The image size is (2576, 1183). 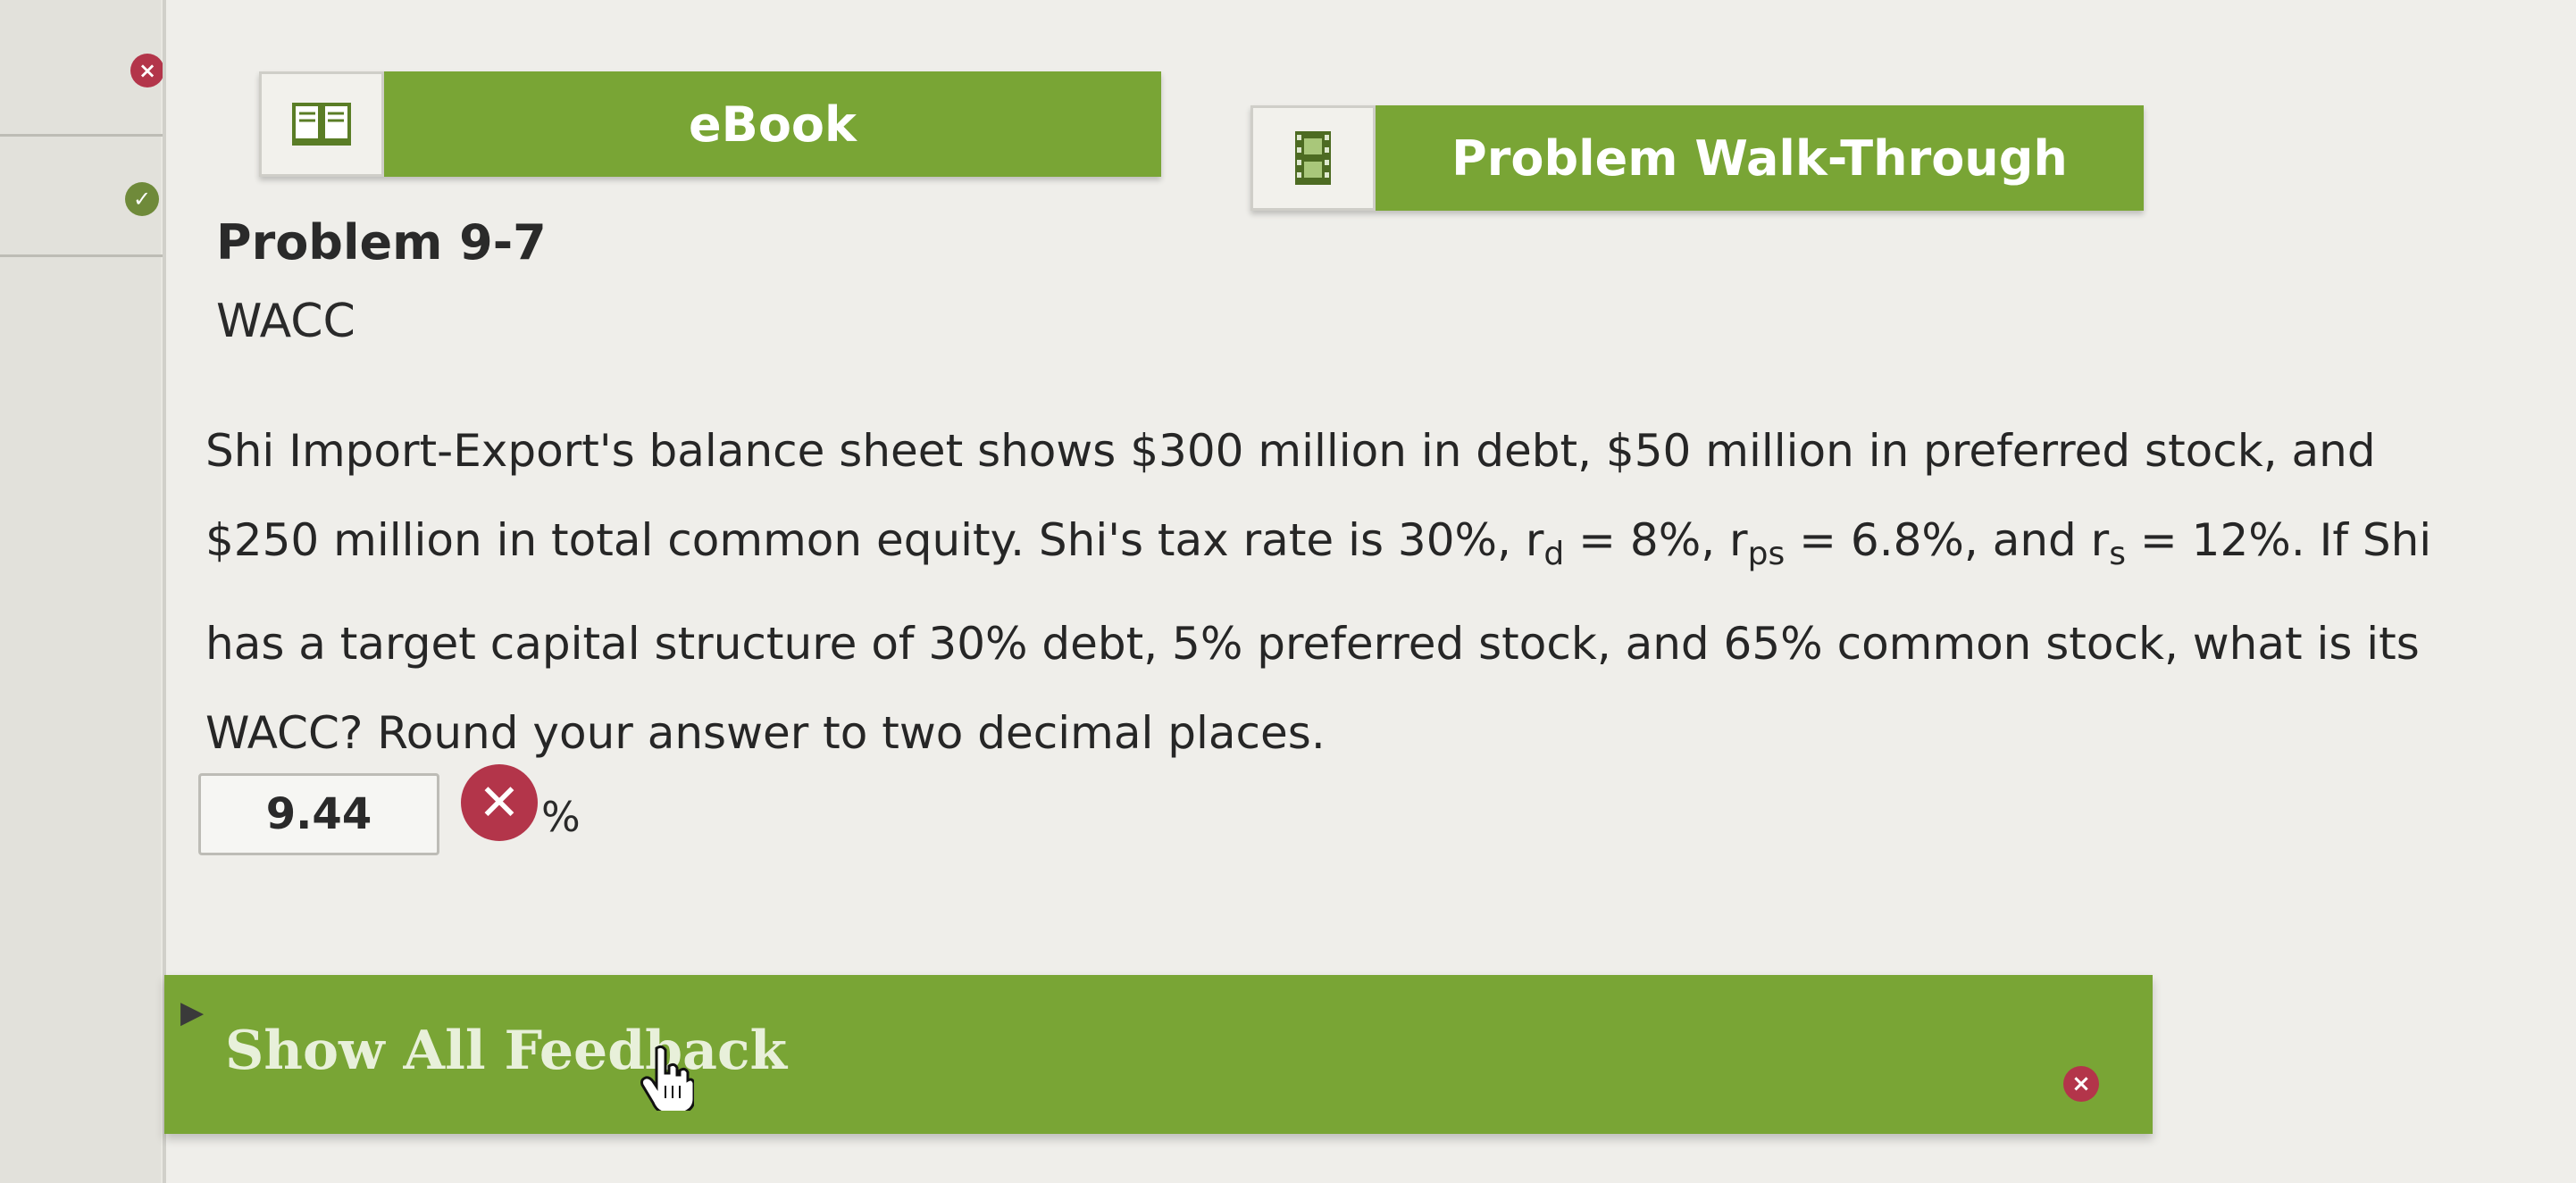 I want to click on close-circle-icon: ×, so click(x=147, y=70).